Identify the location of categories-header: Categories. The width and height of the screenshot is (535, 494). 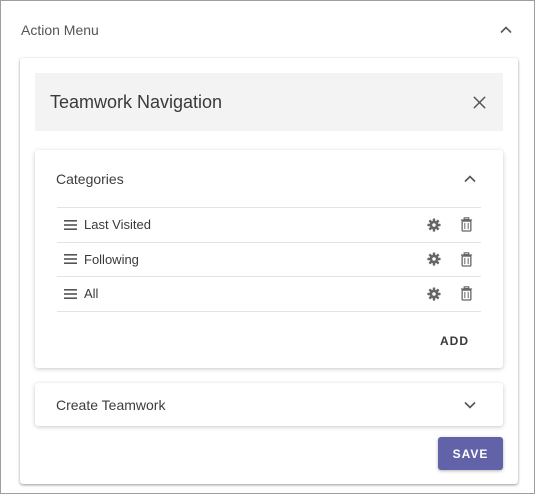
(269, 179).